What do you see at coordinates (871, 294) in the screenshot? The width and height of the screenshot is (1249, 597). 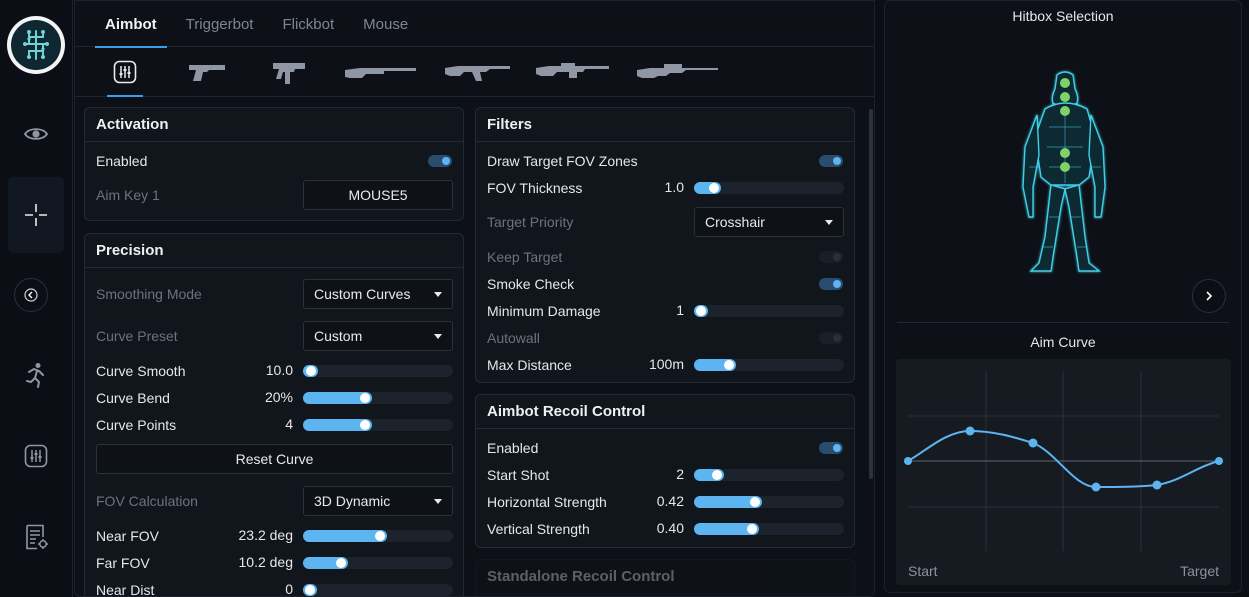 I see `main-scrollbar` at bounding box center [871, 294].